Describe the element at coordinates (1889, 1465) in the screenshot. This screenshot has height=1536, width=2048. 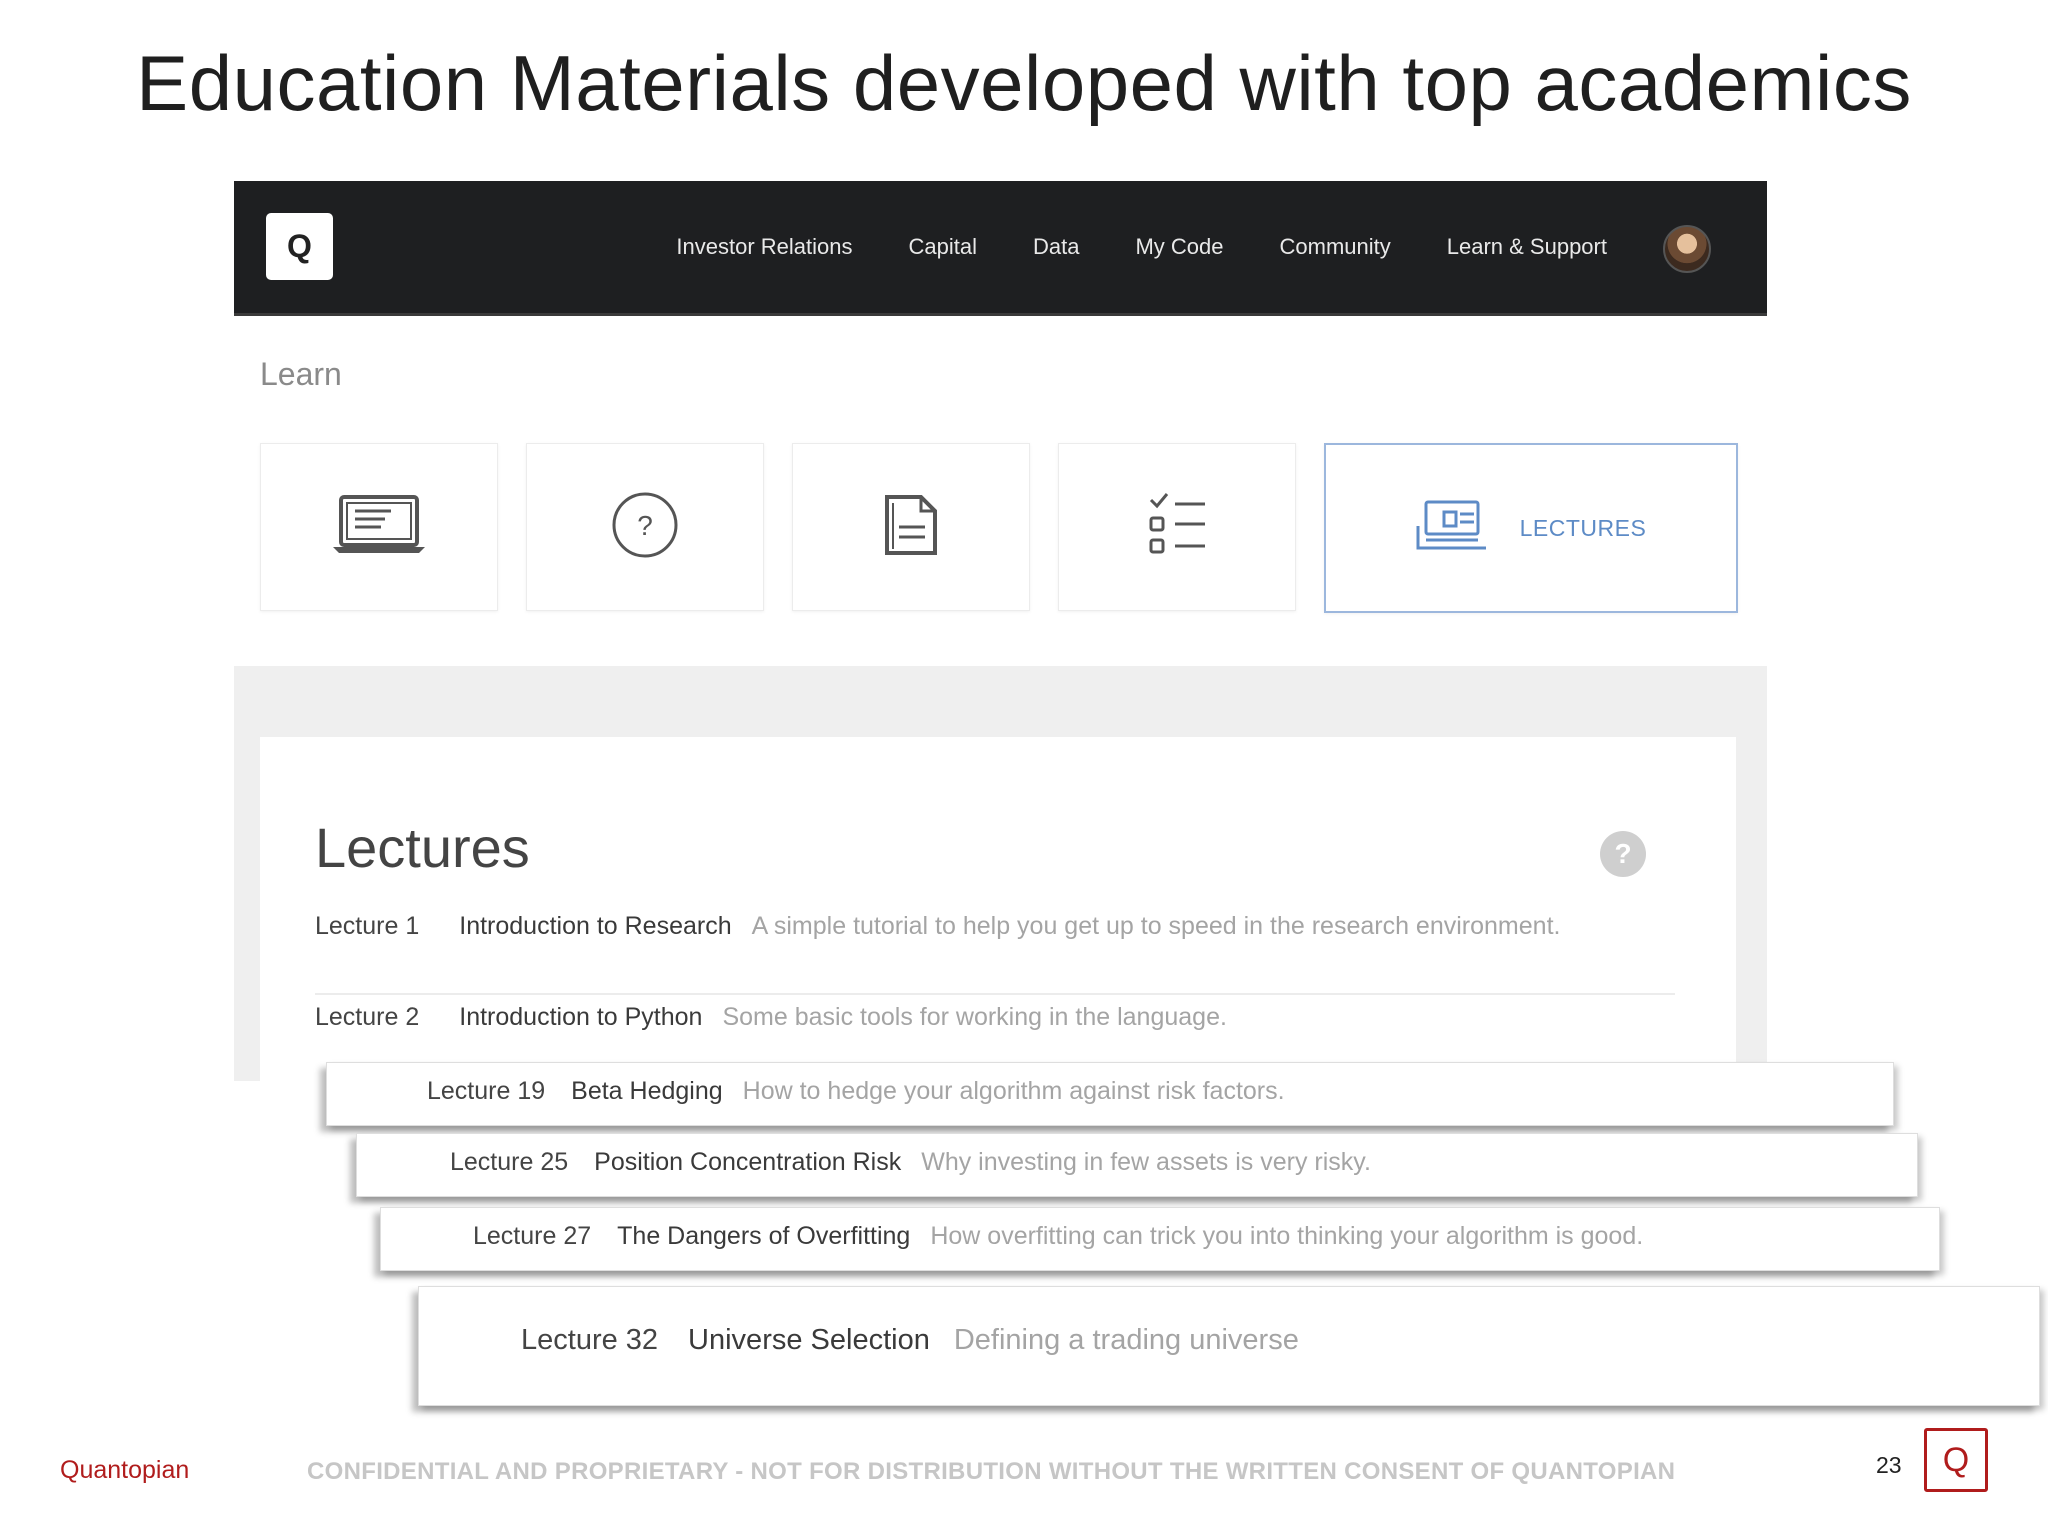
I see `slide-page-number: 23` at that location.